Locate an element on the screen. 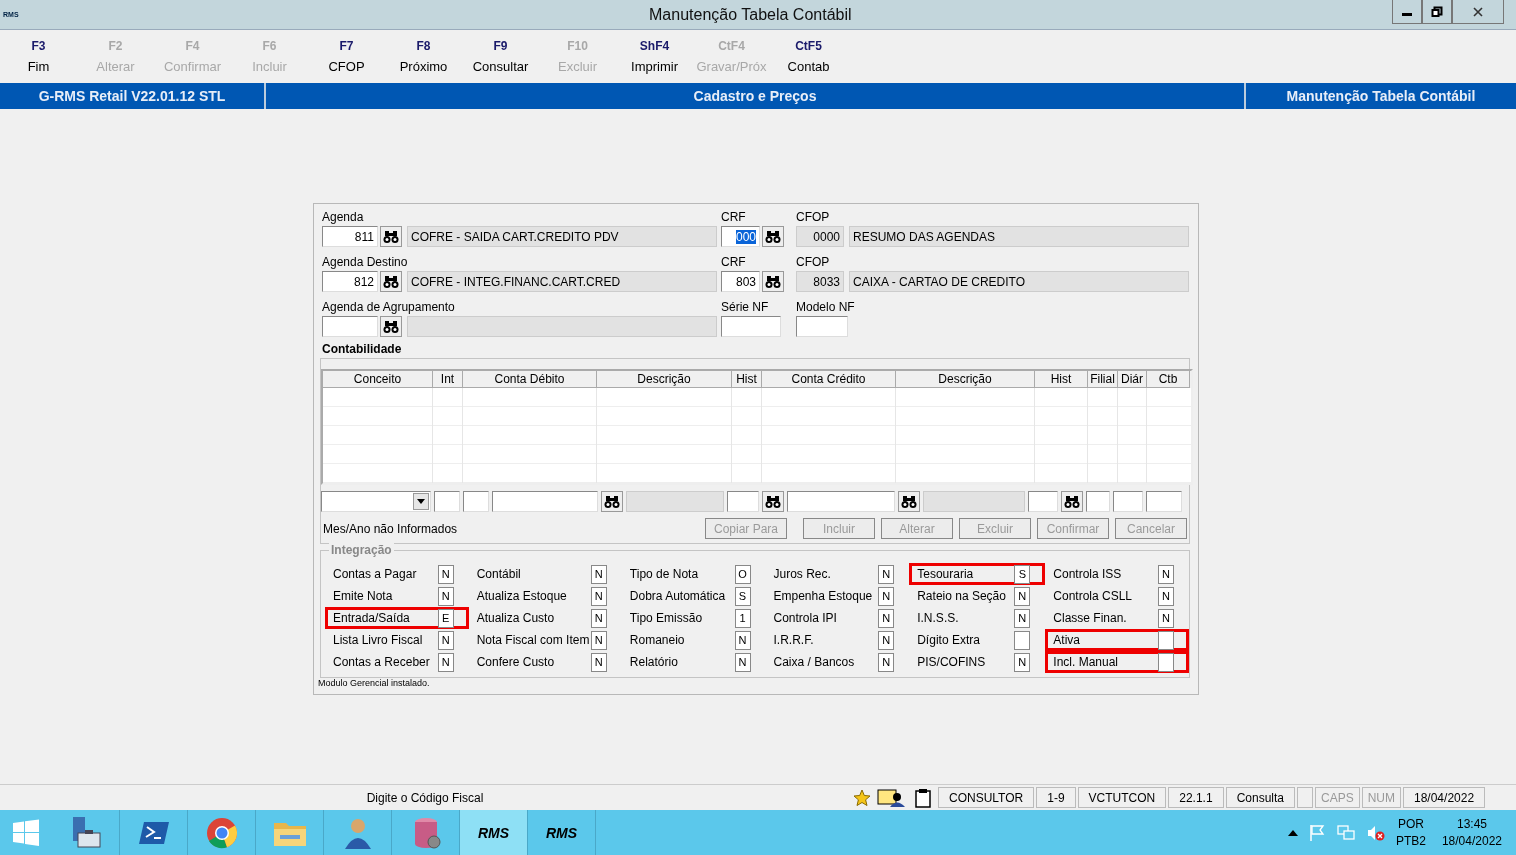 The image size is (1516, 855). concept-dropdown is located at coordinates (376, 501).